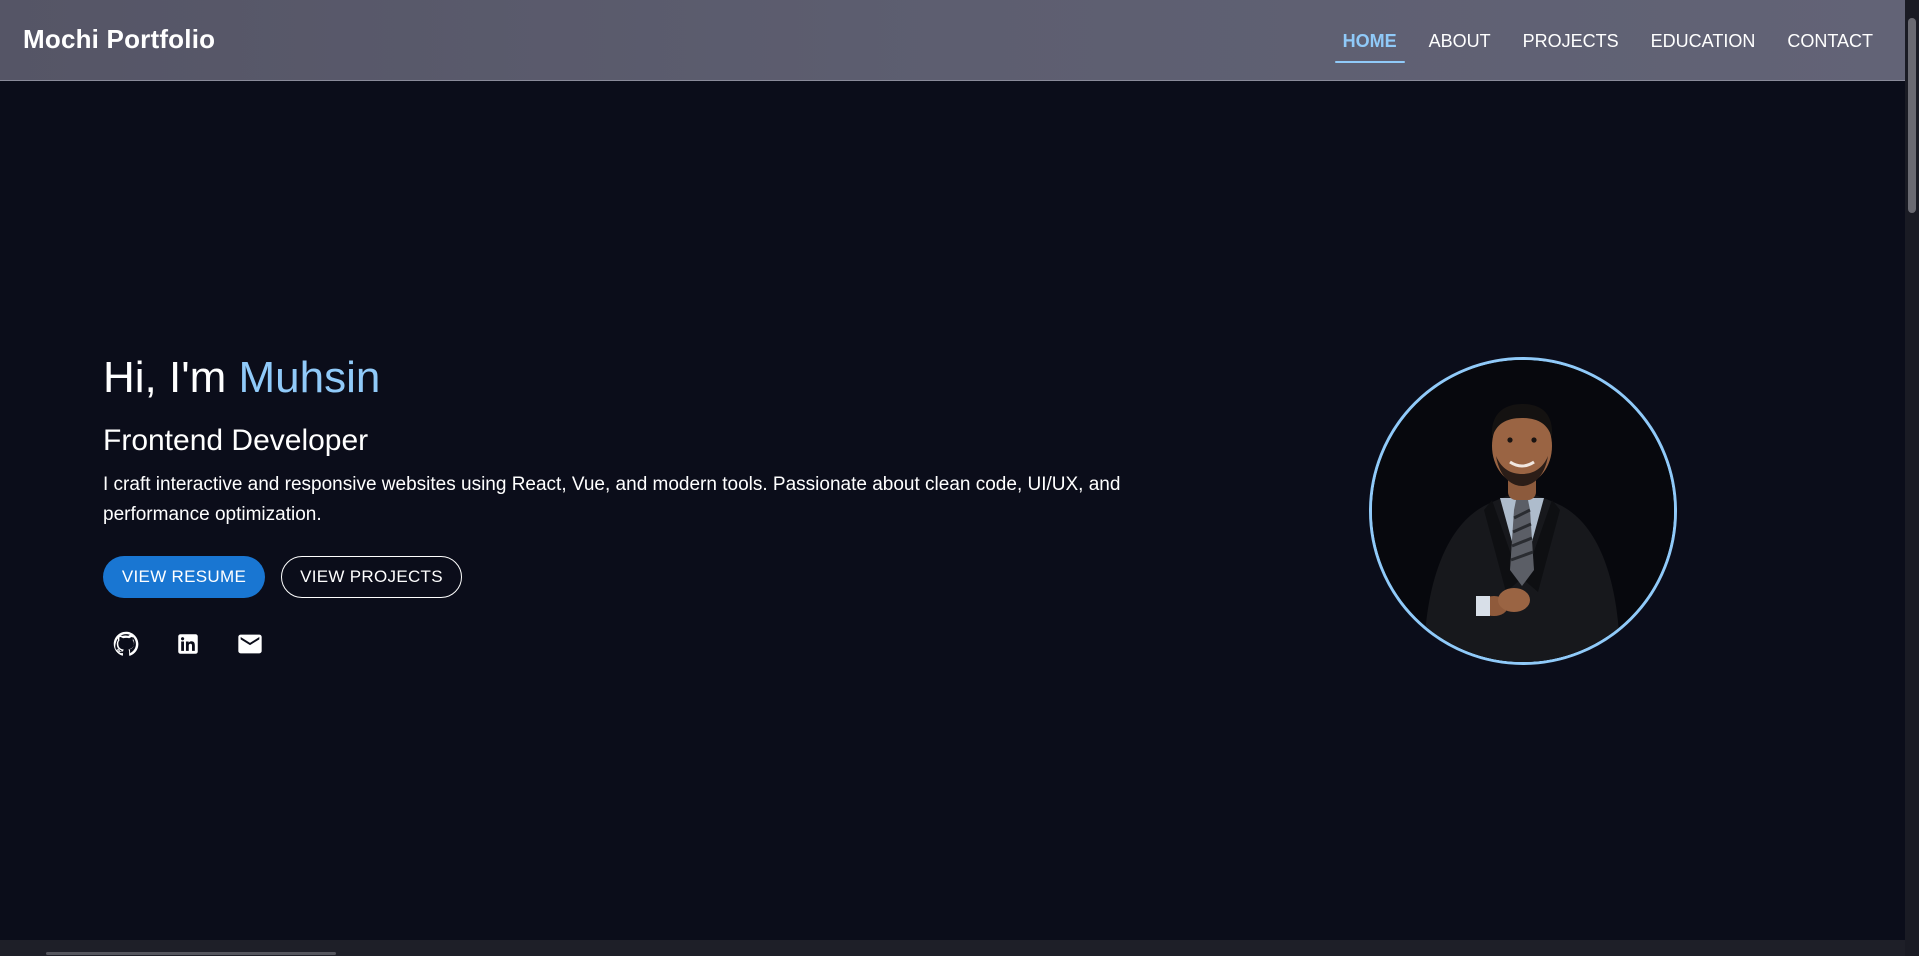 The width and height of the screenshot is (1919, 956). What do you see at coordinates (309, 377) in the screenshot?
I see `hero-name: Muhsin` at bounding box center [309, 377].